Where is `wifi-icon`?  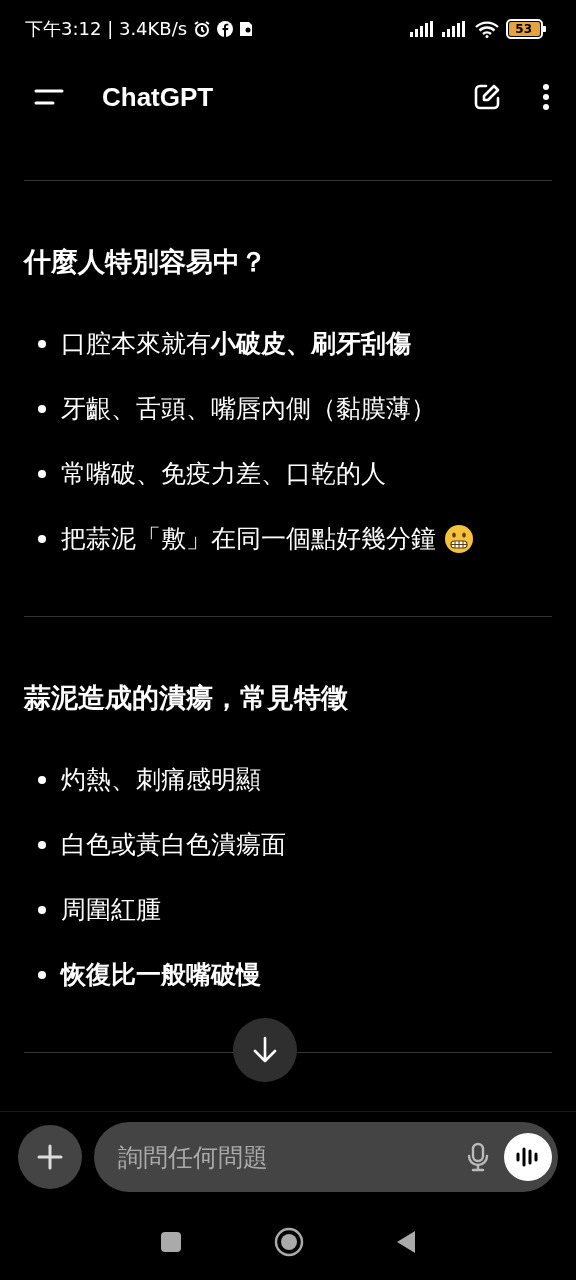
wifi-icon is located at coordinates (487, 29).